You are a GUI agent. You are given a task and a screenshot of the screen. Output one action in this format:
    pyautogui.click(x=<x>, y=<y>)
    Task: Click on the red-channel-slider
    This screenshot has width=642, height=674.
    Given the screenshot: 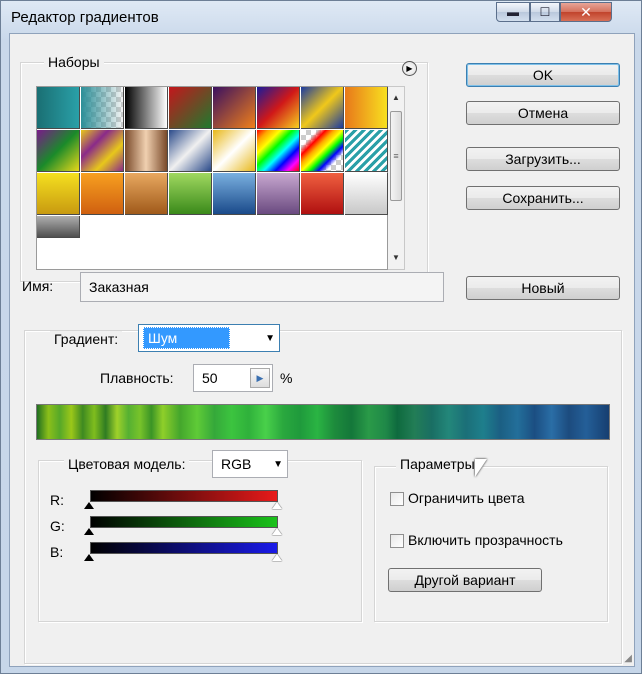 What is the action you would take?
    pyautogui.click(x=184, y=496)
    